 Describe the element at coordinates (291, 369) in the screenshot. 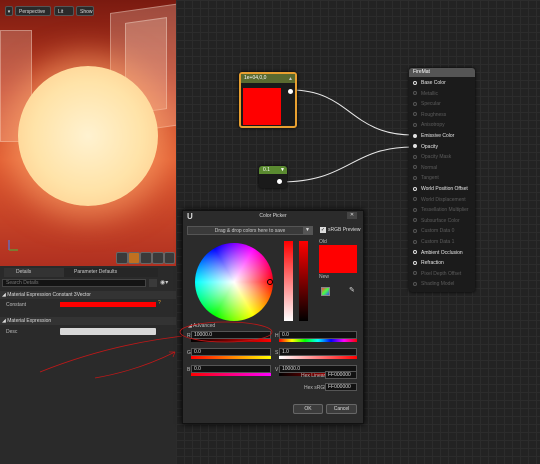

I see `v-value: 10000.0` at that location.